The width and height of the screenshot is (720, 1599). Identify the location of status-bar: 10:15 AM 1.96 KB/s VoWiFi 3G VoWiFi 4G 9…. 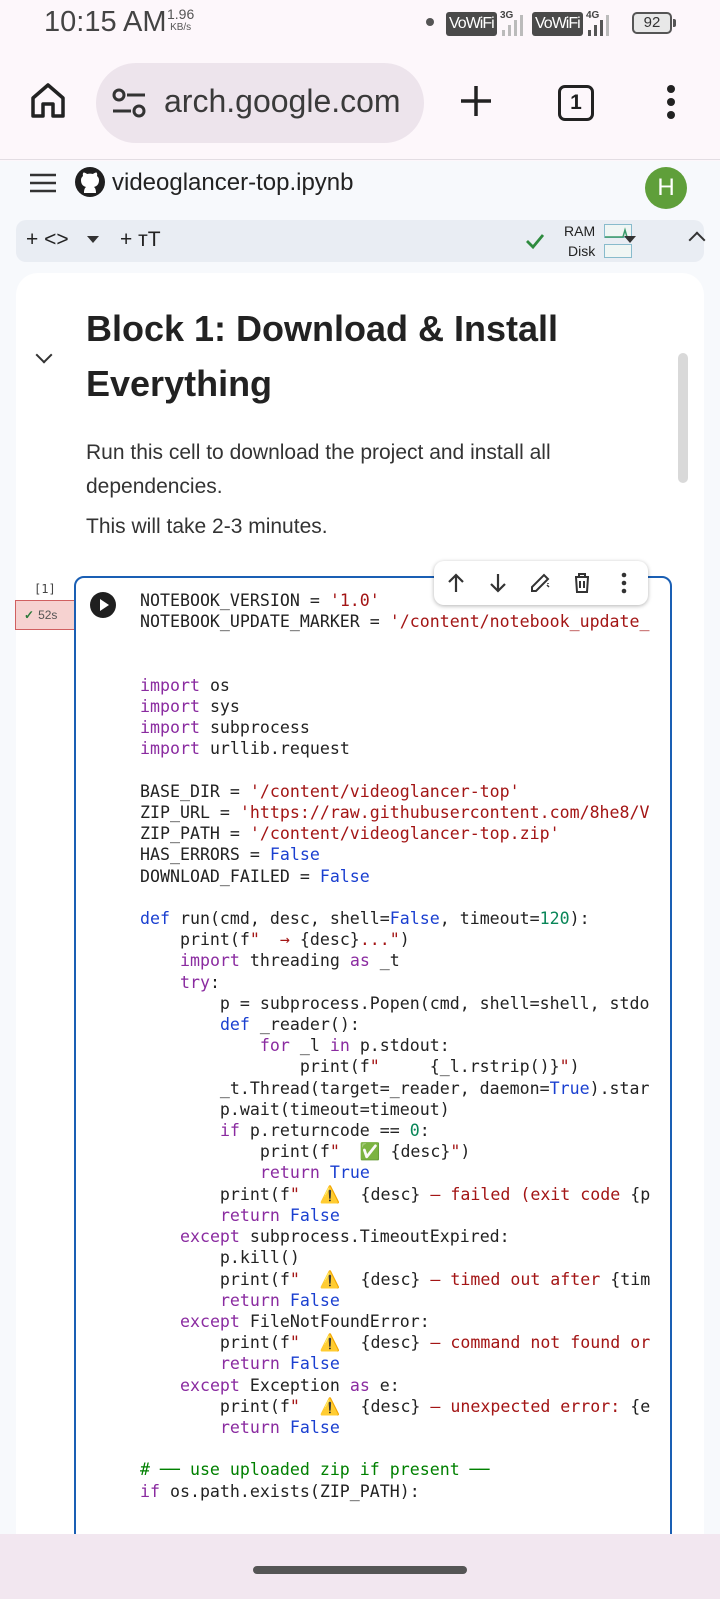
(360, 25).